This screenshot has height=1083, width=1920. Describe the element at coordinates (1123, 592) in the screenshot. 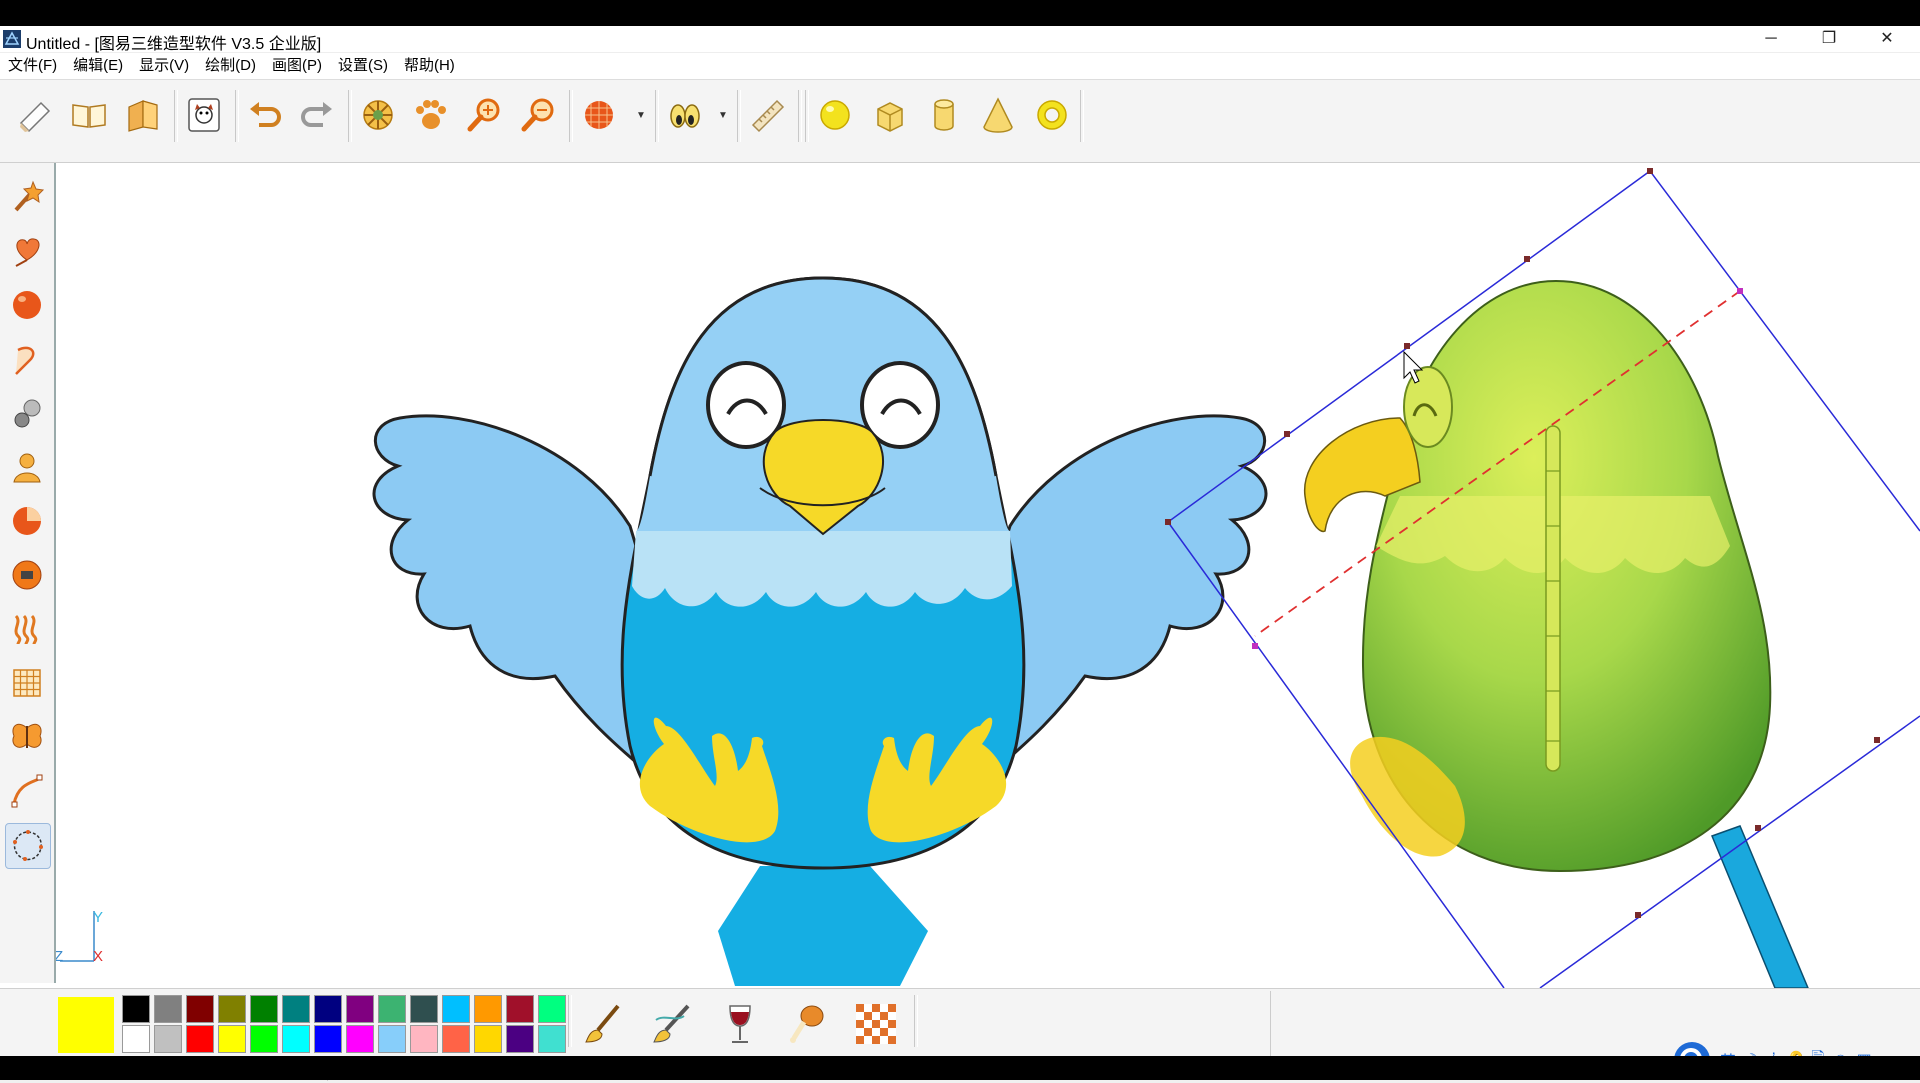

I see `right-wing` at that location.